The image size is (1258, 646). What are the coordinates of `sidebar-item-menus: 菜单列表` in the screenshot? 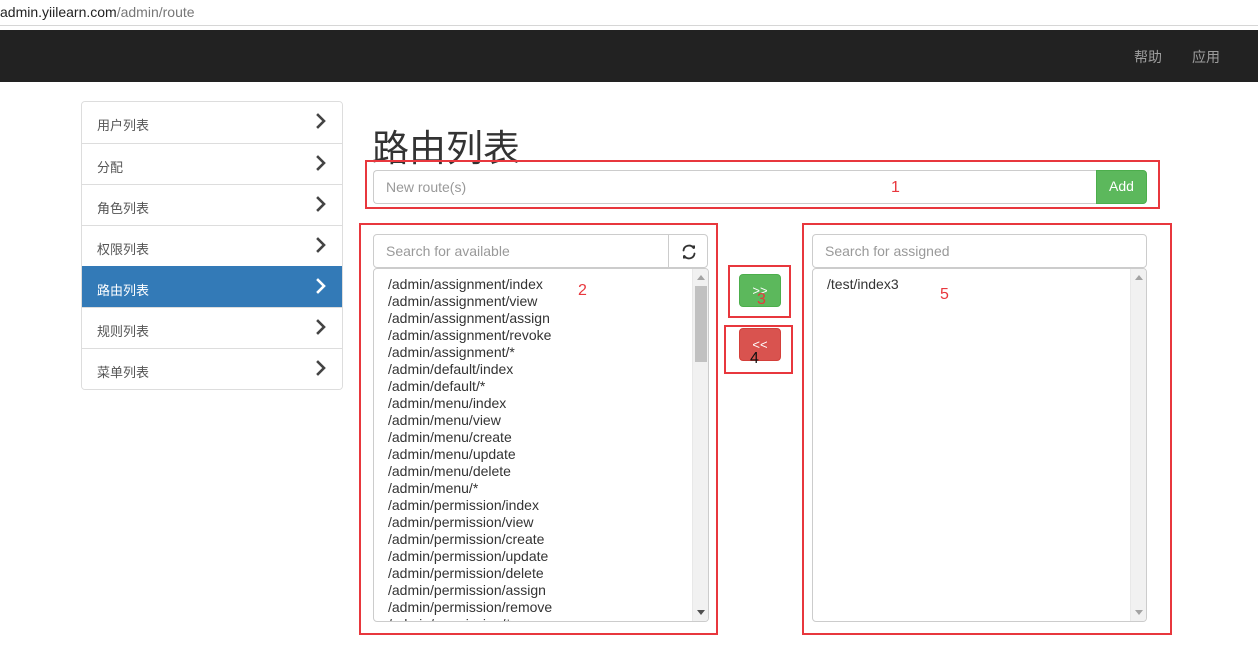 It's located at (212, 368).